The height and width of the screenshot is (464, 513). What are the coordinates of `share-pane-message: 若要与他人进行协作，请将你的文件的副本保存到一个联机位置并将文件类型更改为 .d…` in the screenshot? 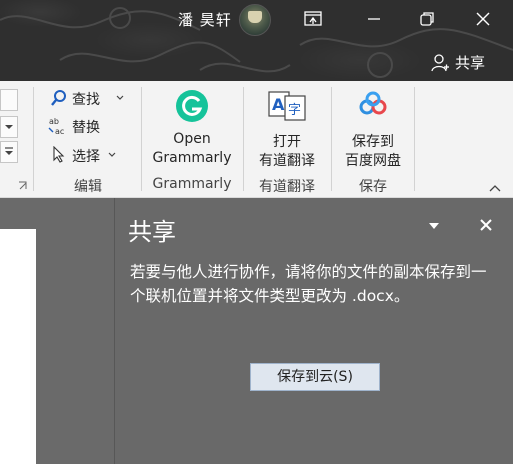 It's located at (308, 284).